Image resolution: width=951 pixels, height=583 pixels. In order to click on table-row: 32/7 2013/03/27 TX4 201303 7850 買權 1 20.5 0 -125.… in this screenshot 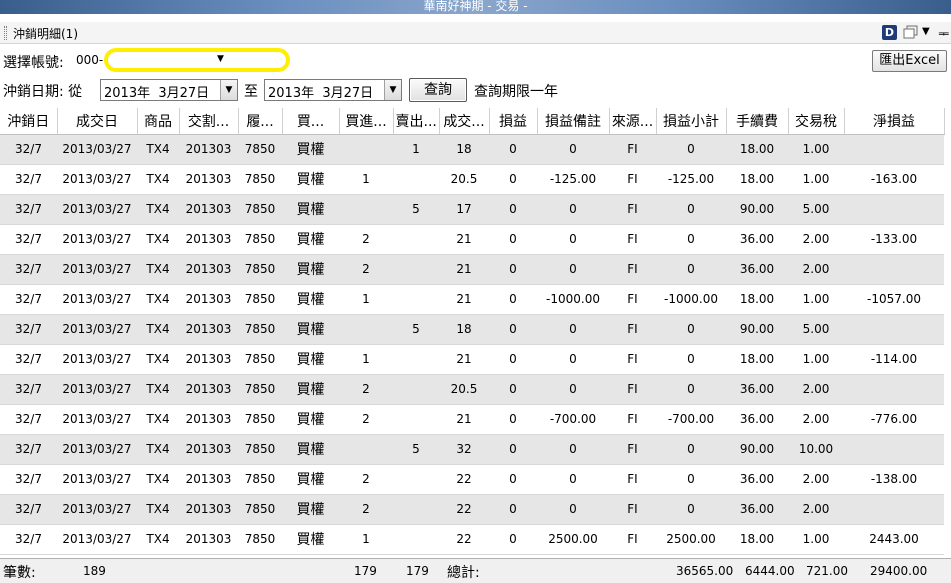, I will do `click(472, 179)`.